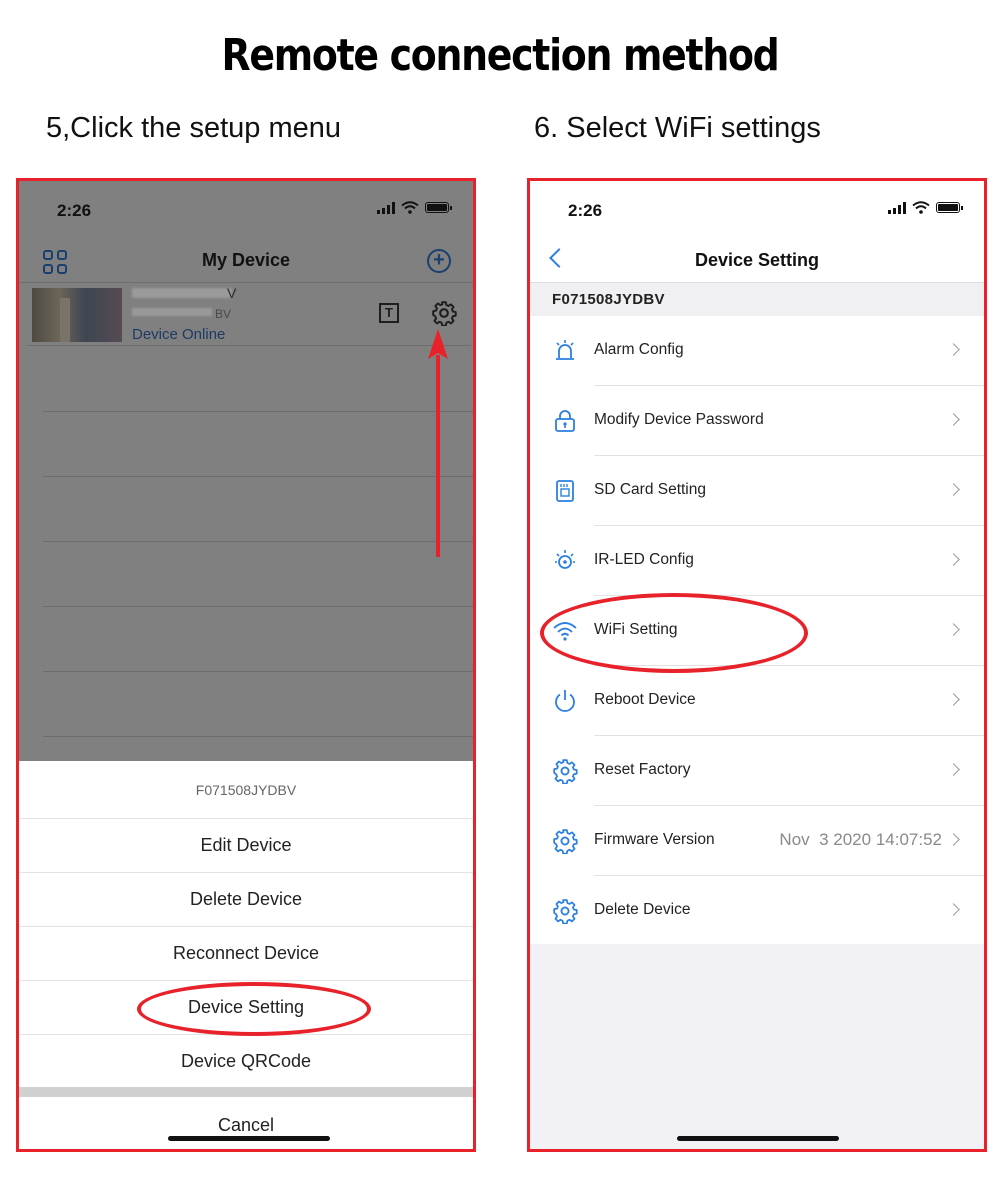 This screenshot has width=1000, height=1186. What do you see at coordinates (246, 1062) in the screenshot?
I see `device-qrcode-button: Device QRCode` at bounding box center [246, 1062].